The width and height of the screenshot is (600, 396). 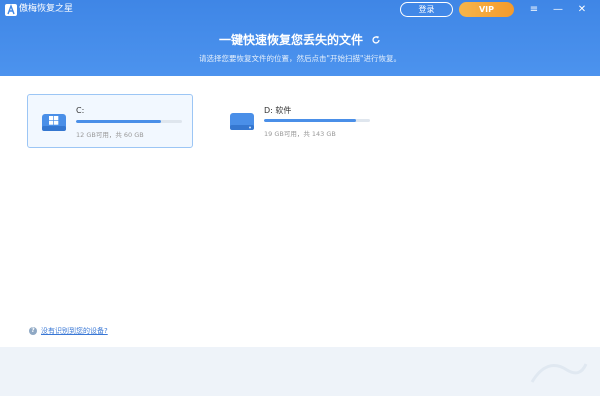 What do you see at coordinates (426, 9) in the screenshot?
I see `login-button: 登录` at bounding box center [426, 9].